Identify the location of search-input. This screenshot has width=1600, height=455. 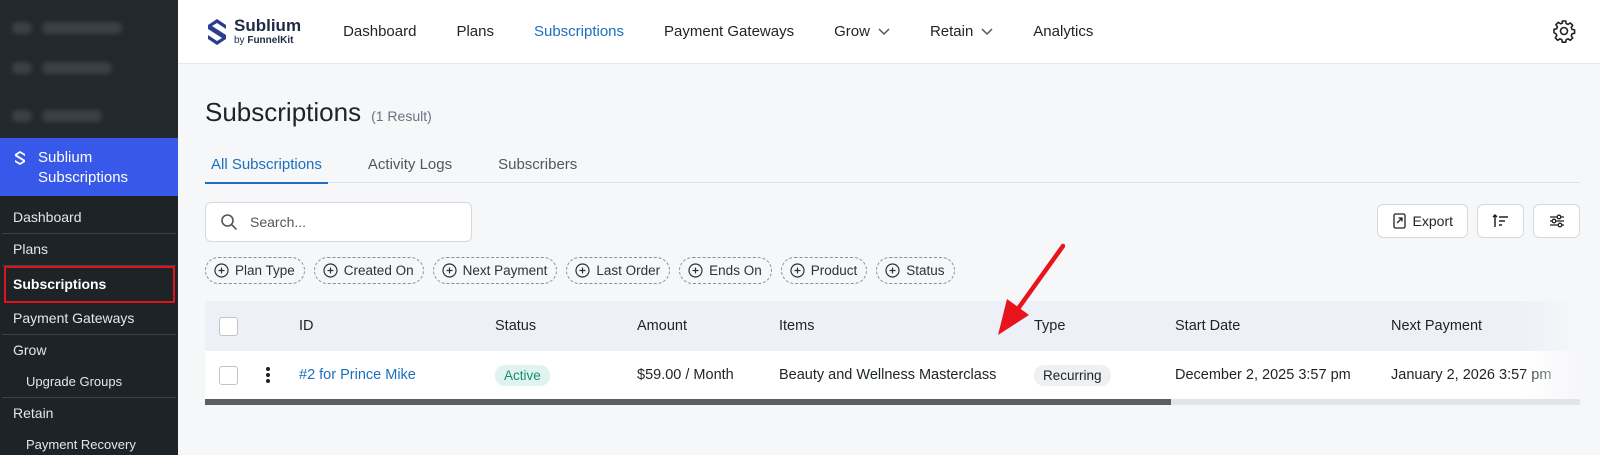
(350, 222).